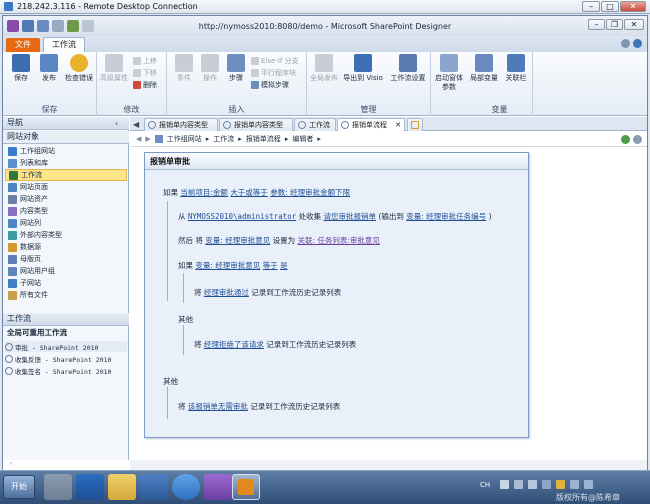 This screenshot has width=650, height=504. What do you see at coordinates (186, 487) in the screenshot?
I see `internet-explorer-icon` at bounding box center [186, 487].